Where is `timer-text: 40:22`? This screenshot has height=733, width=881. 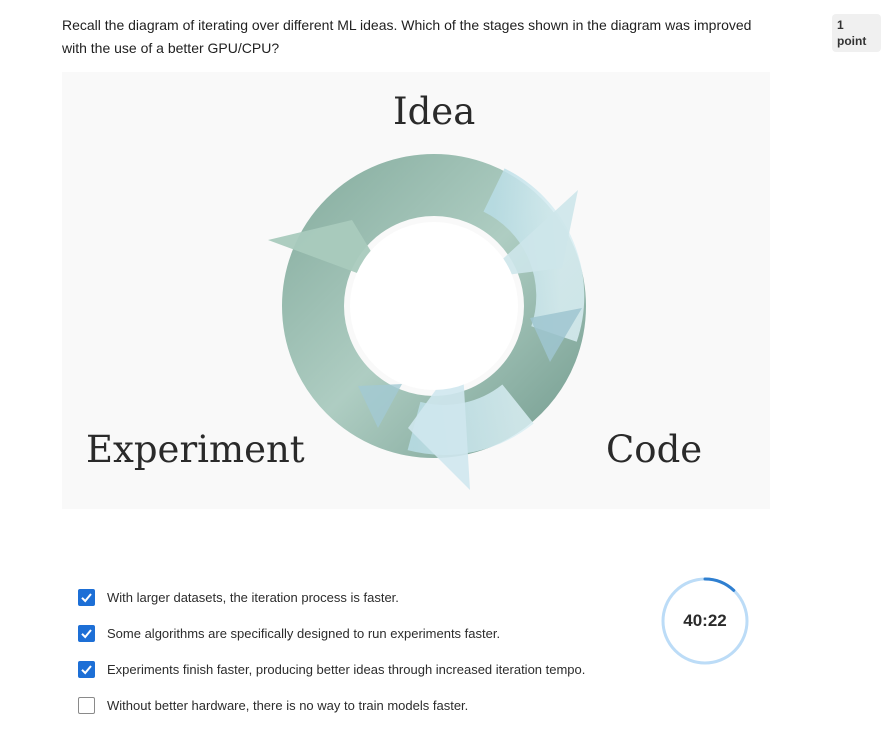 timer-text: 40:22 is located at coordinates (705, 620).